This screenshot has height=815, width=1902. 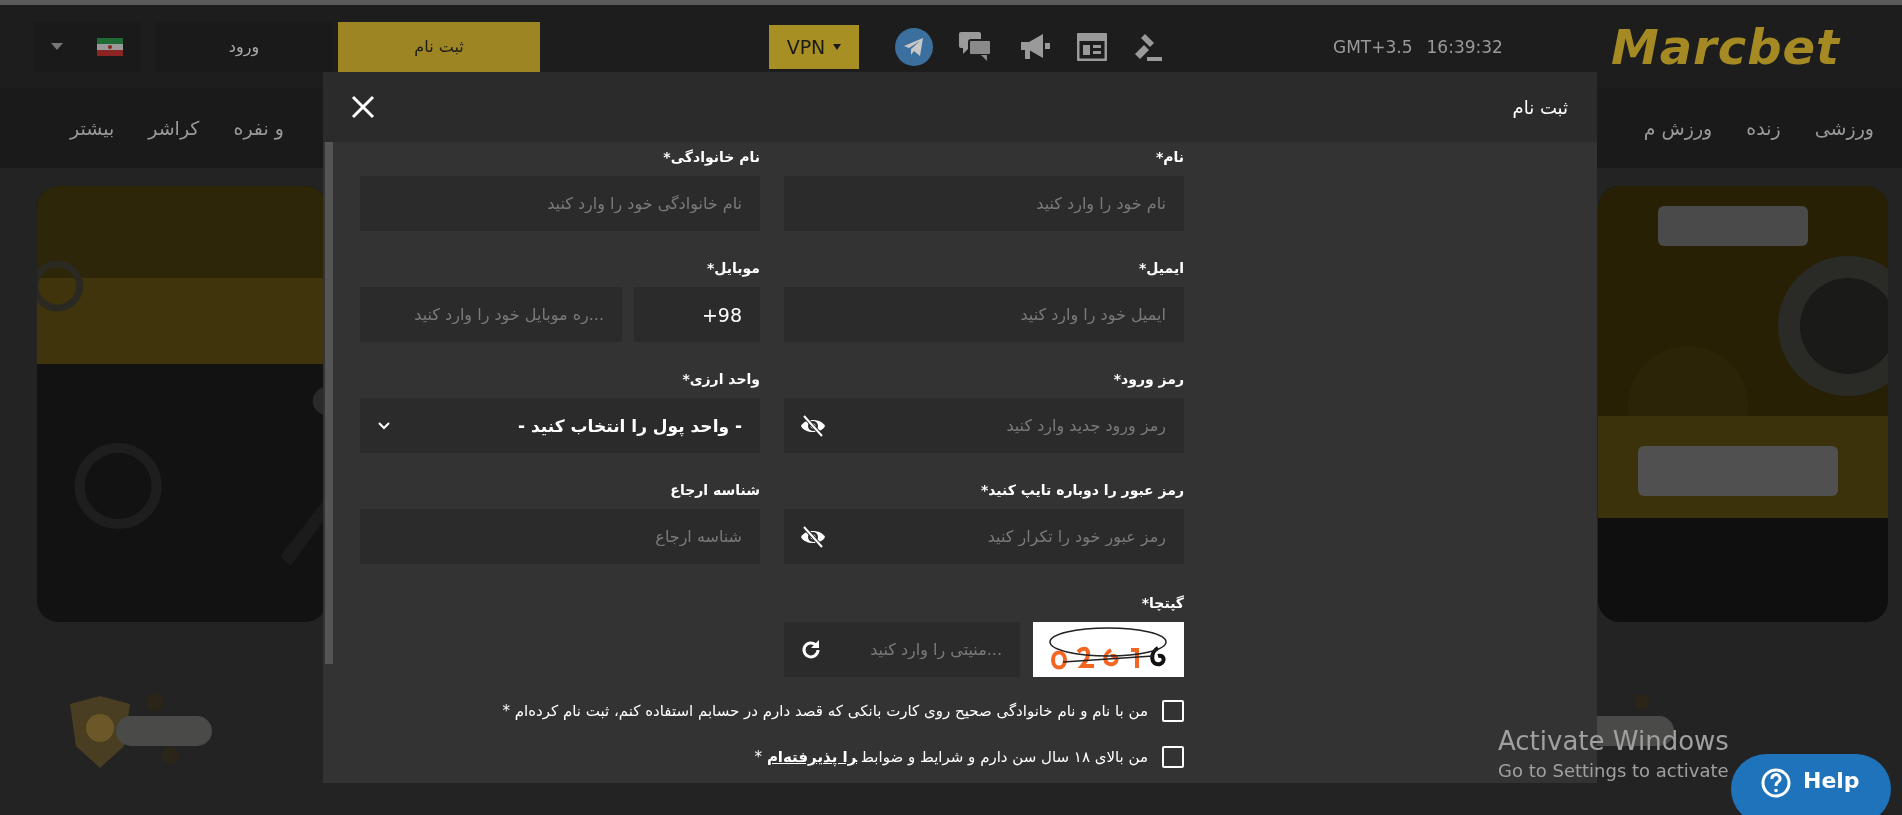 What do you see at coordinates (491, 314) in the screenshot?
I see `phone-field: ...ره موبایل خود را وارد کنید` at bounding box center [491, 314].